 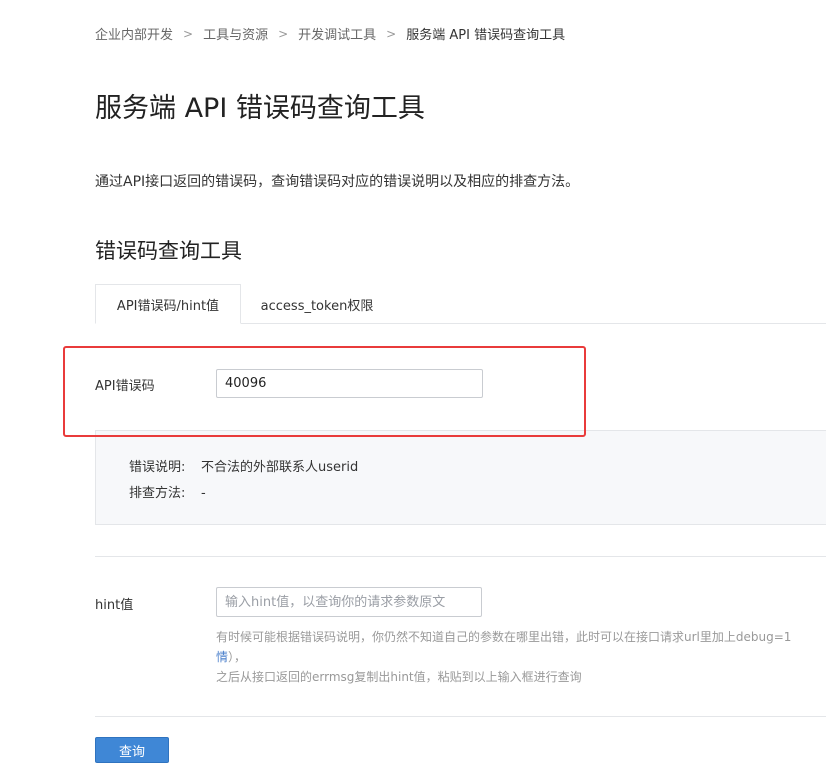 I want to click on section-divider, so click(x=460, y=556).